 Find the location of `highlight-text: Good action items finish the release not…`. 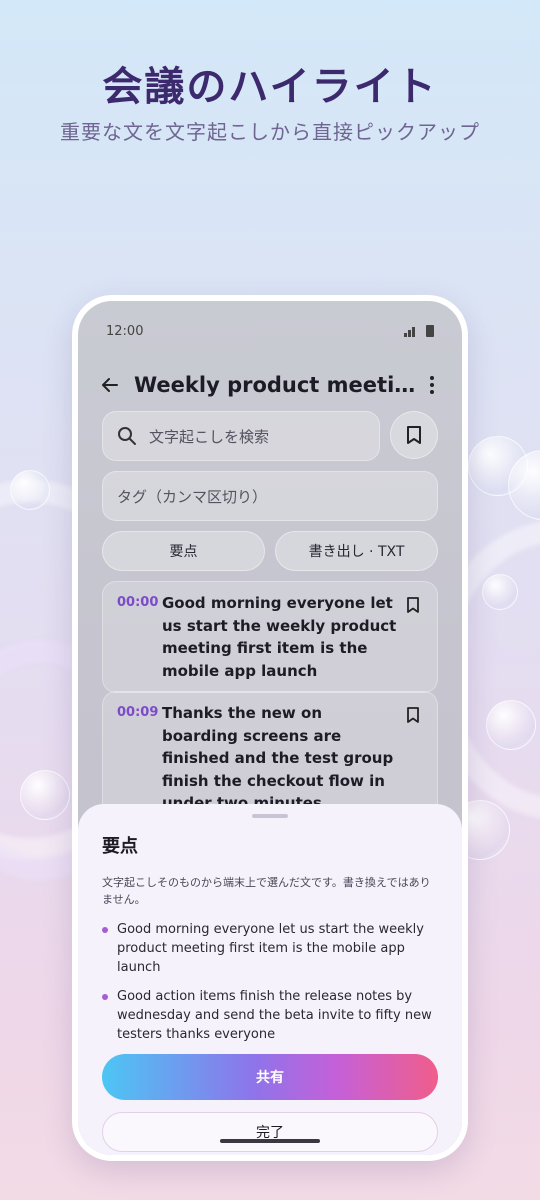

highlight-text: Good action items finish the release not… is located at coordinates (274, 1015).